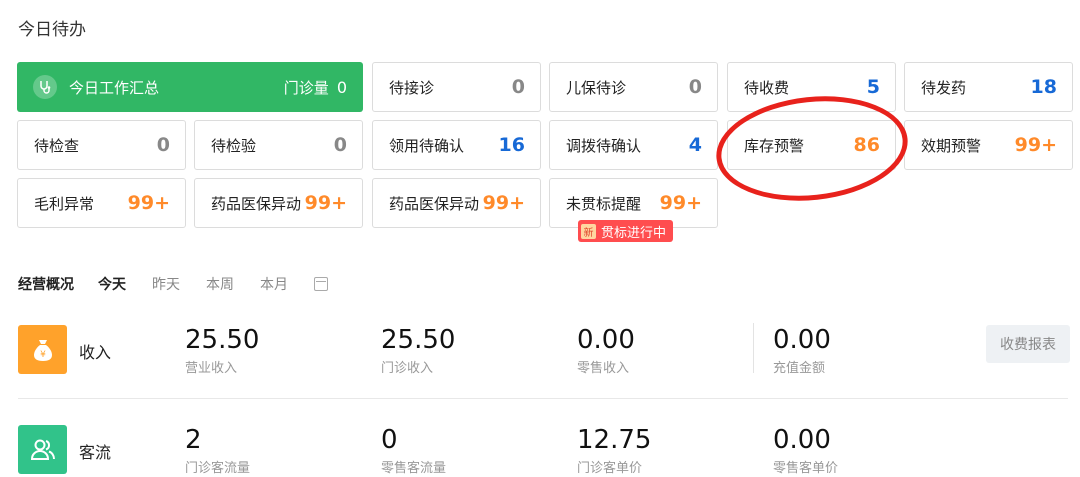 Image resolution: width=1080 pixels, height=477 pixels. What do you see at coordinates (193, 440) in the screenshot?
I see `metric-value: 2` at bounding box center [193, 440].